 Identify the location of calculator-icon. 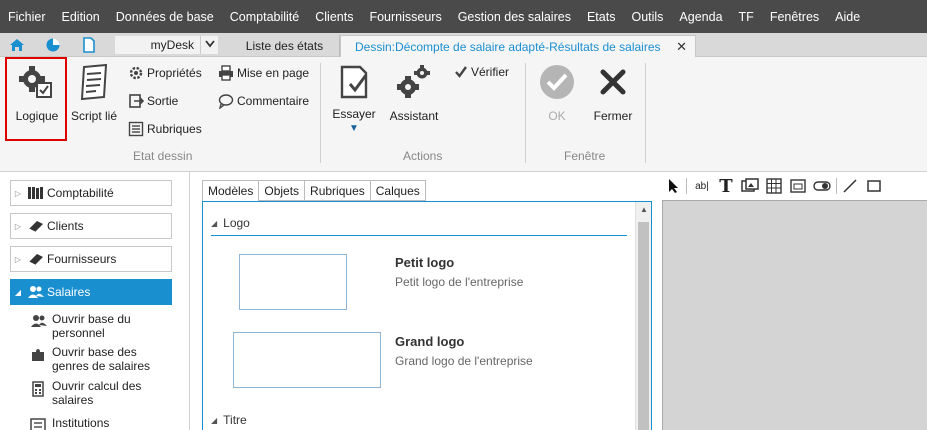
(41, 389).